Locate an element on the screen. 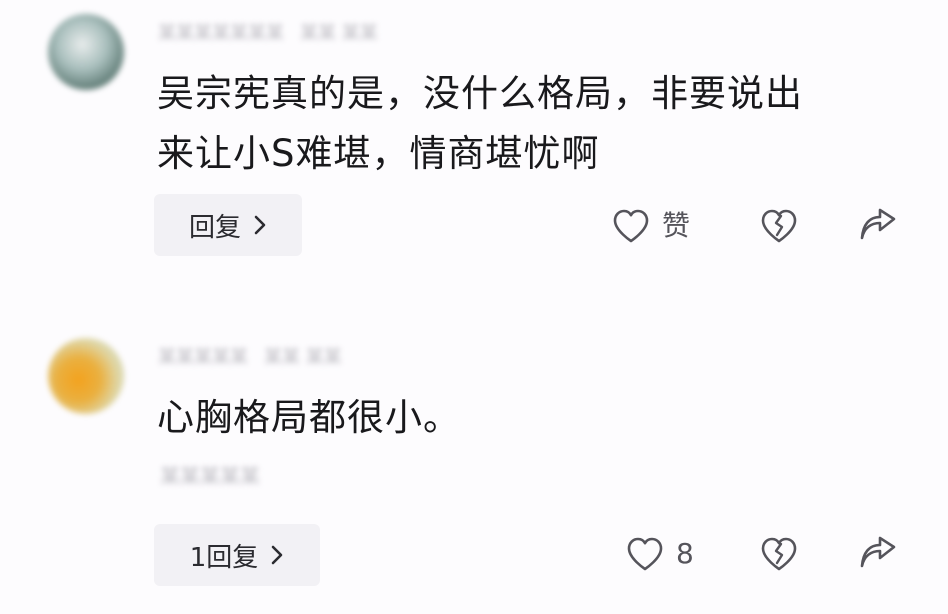 The image size is (948, 614). comment-meta: 某某某某某某某 某某 某某 is located at coordinates (268, 34).